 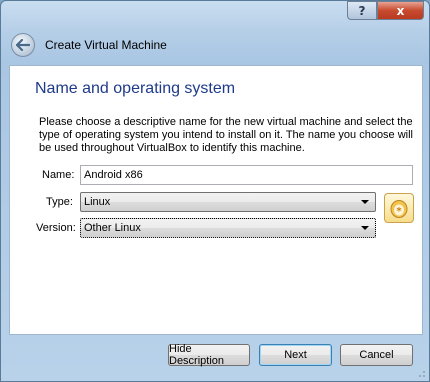 I want to click on os-badge-icon: *, so click(x=399, y=209).